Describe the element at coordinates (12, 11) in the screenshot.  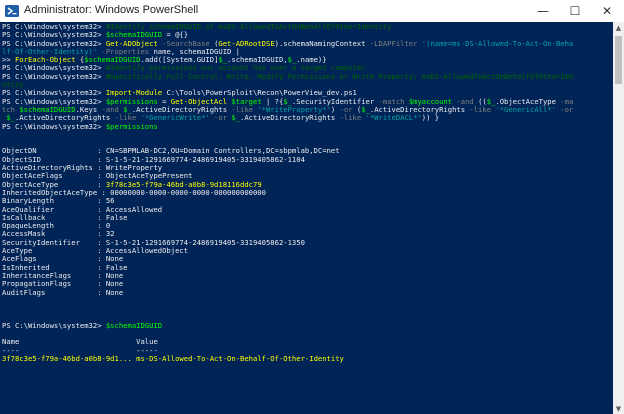
I see `powershell-icon` at that location.